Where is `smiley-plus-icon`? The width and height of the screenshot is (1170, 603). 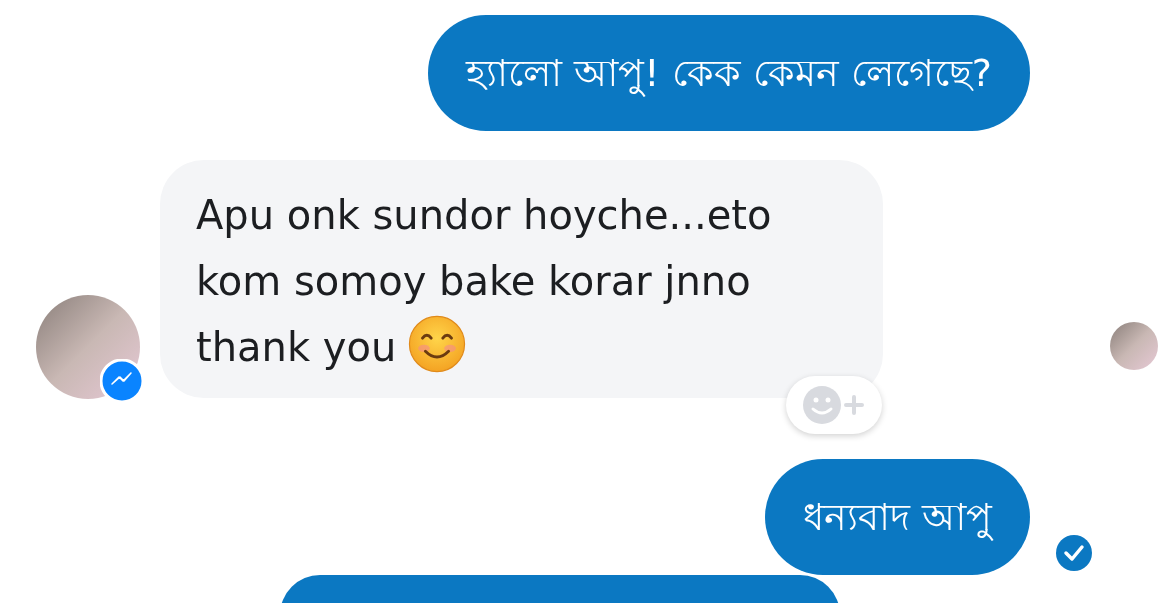 smiley-plus-icon is located at coordinates (834, 405).